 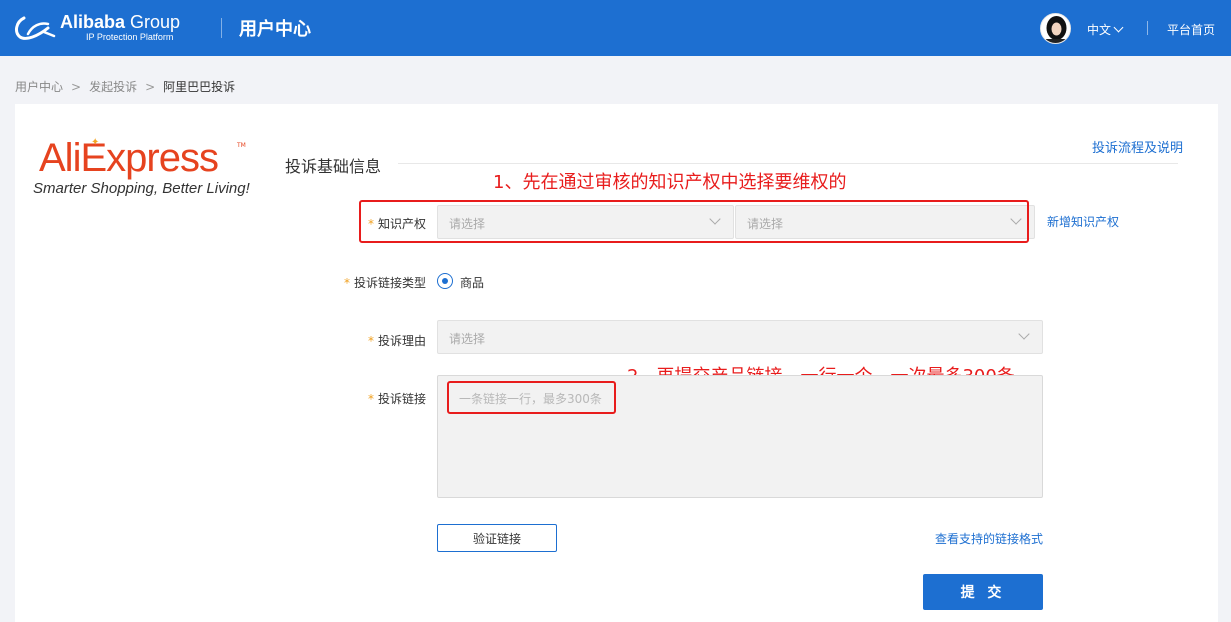 I want to click on header-title: 用户中心, so click(x=275, y=29).